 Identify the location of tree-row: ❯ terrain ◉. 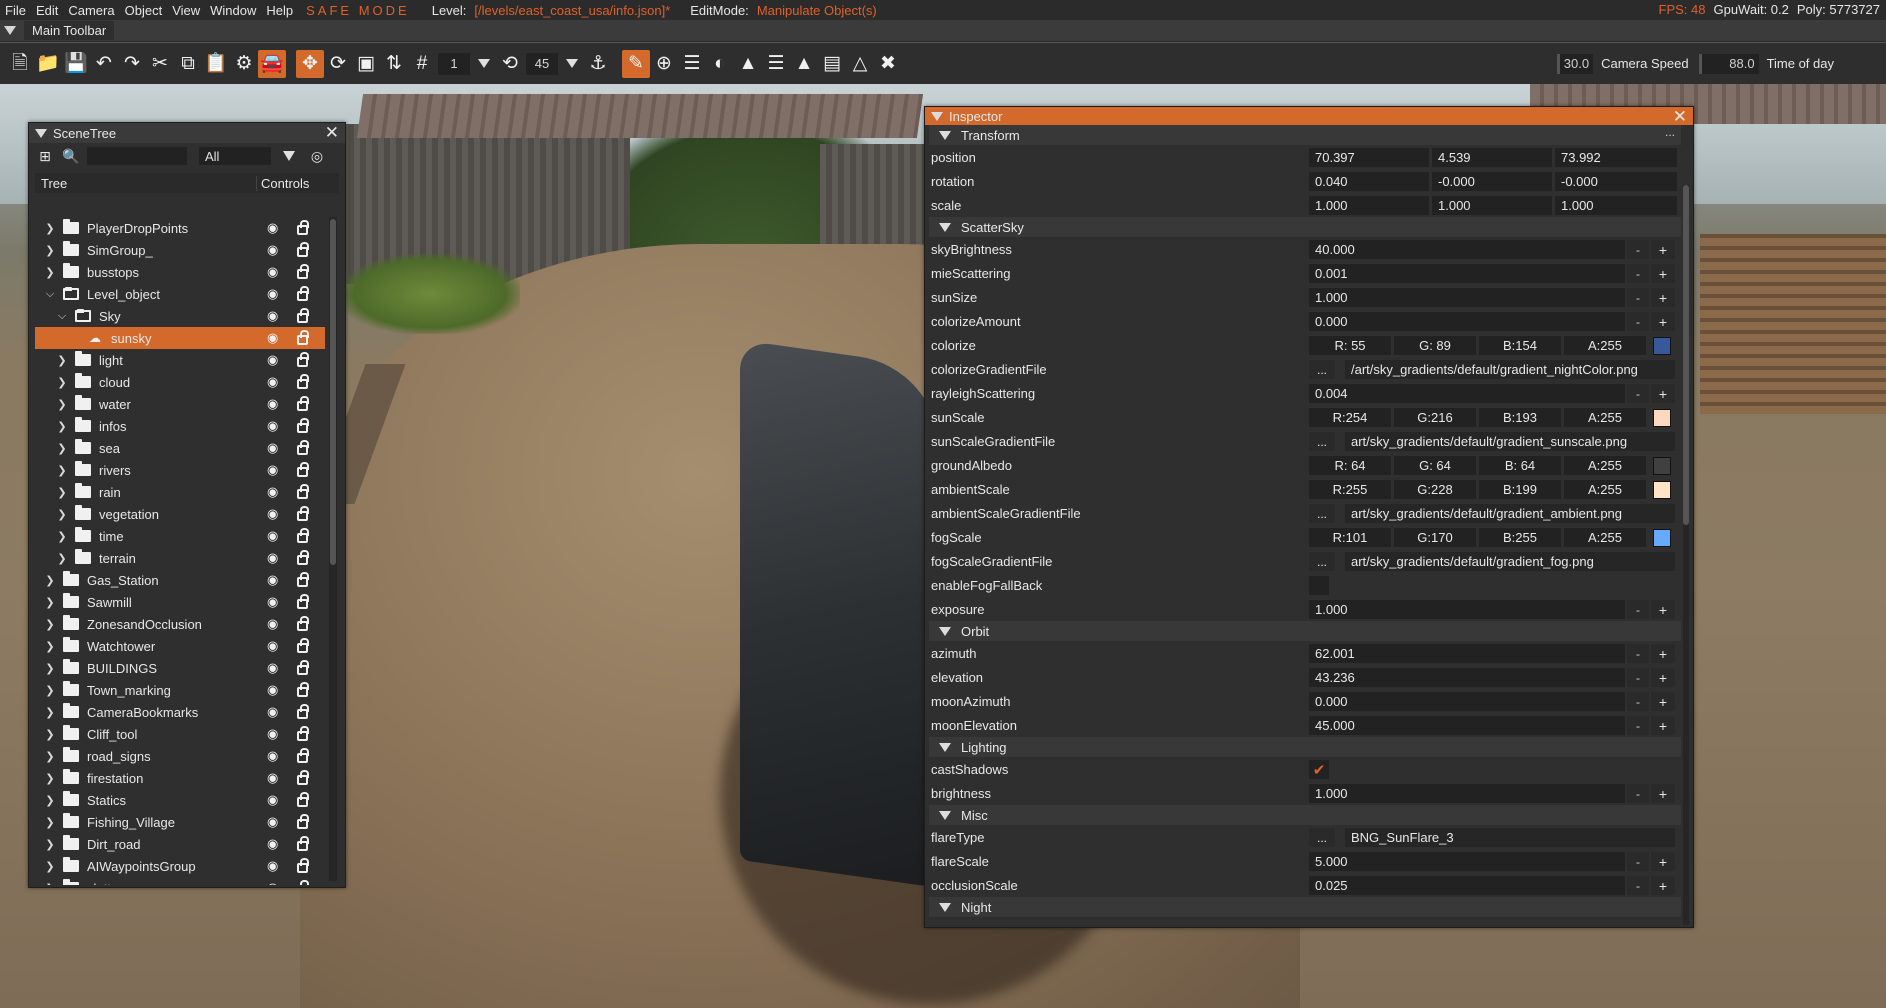
(180, 558).